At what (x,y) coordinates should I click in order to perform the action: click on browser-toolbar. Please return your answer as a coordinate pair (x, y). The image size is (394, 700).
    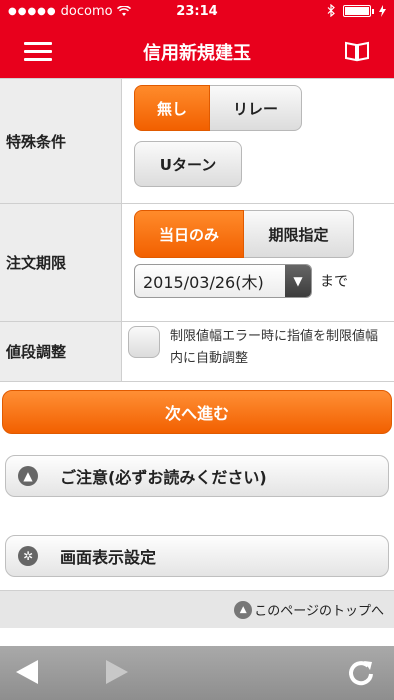
    Looking at the image, I should click on (197, 673).